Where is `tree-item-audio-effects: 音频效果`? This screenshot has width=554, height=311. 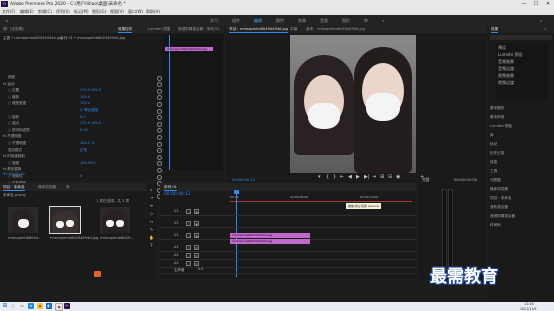
tree-item-audio-effects: 音频效果 is located at coordinates (506, 62).